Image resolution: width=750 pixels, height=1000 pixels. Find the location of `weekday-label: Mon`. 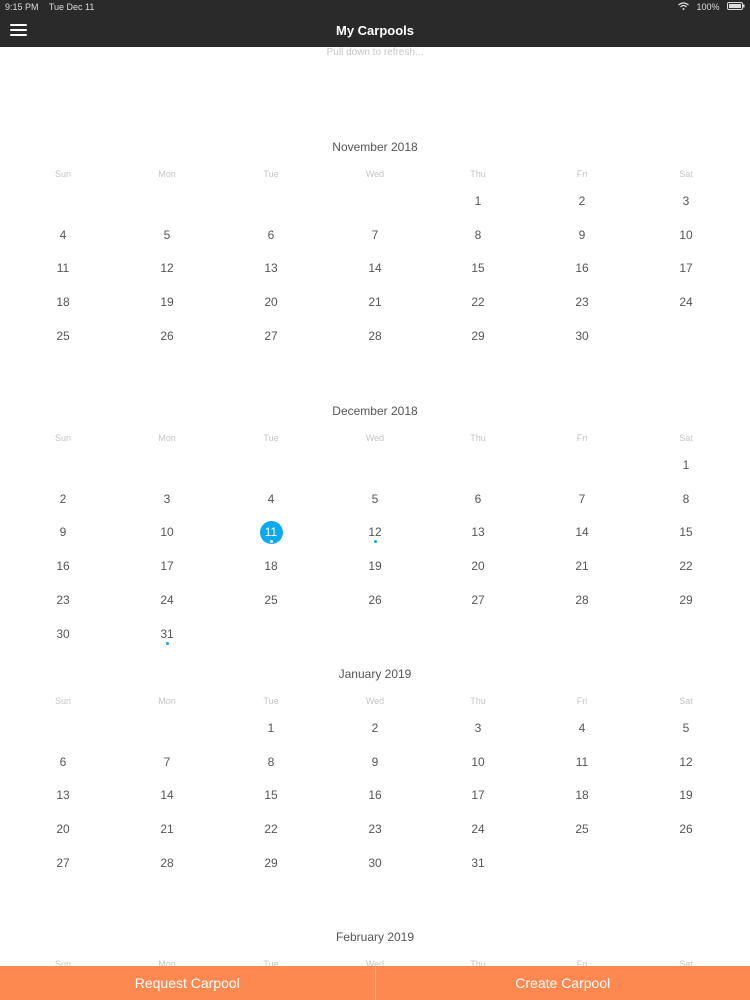

weekday-label: Mon is located at coordinates (167, 174).